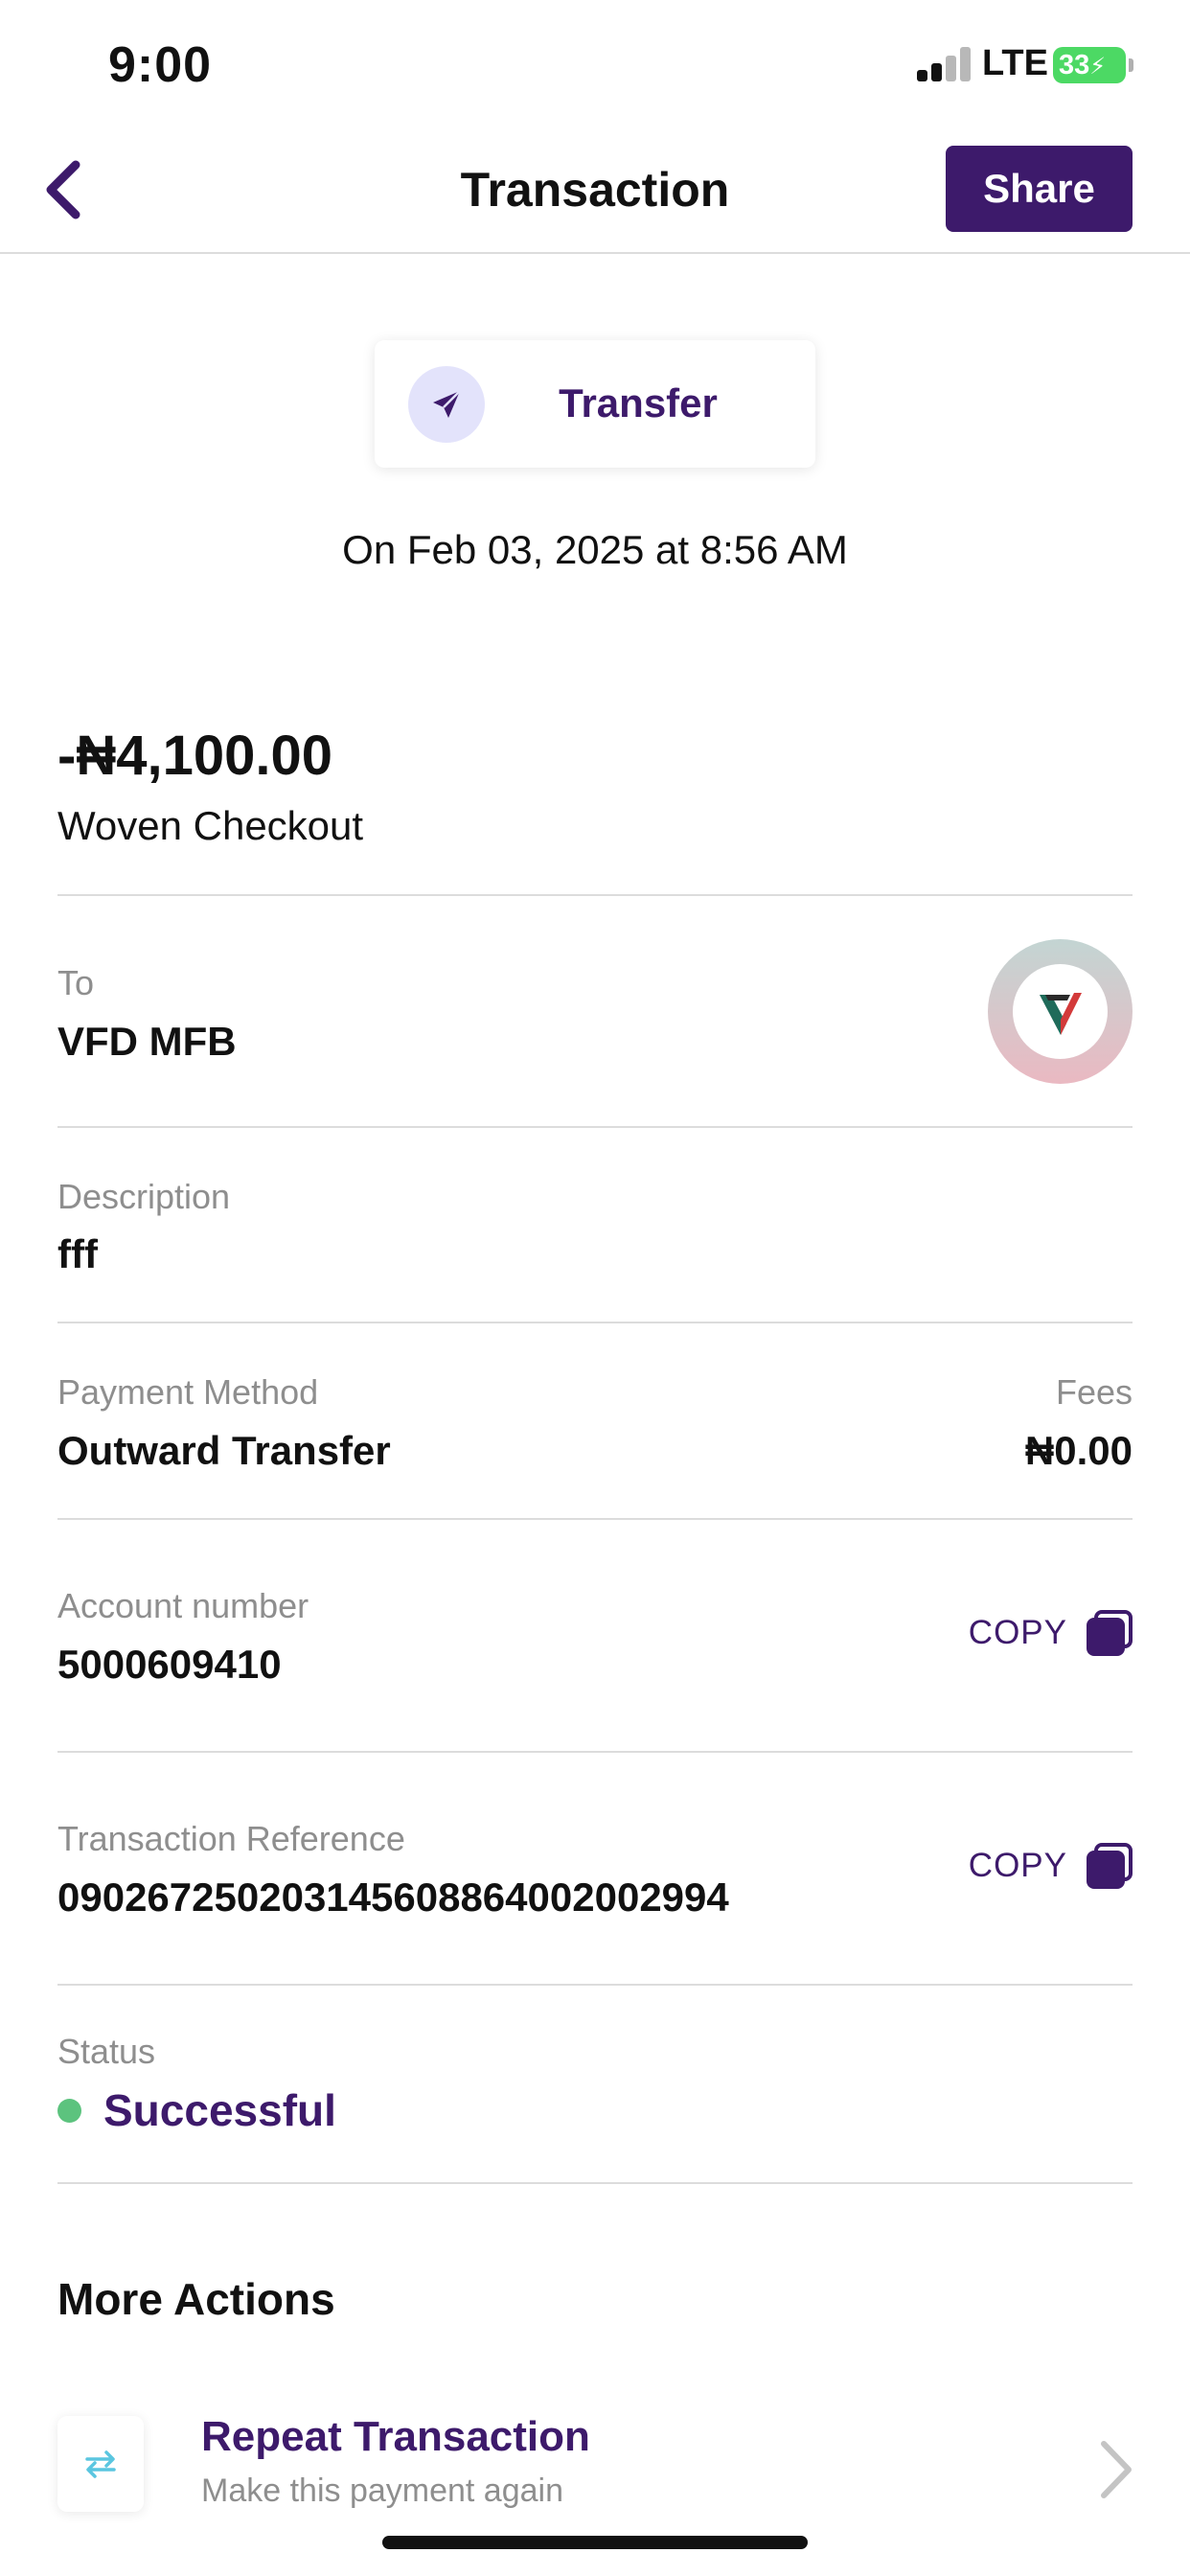  What do you see at coordinates (1039, 189) in the screenshot?
I see `share-button: Share` at bounding box center [1039, 189].